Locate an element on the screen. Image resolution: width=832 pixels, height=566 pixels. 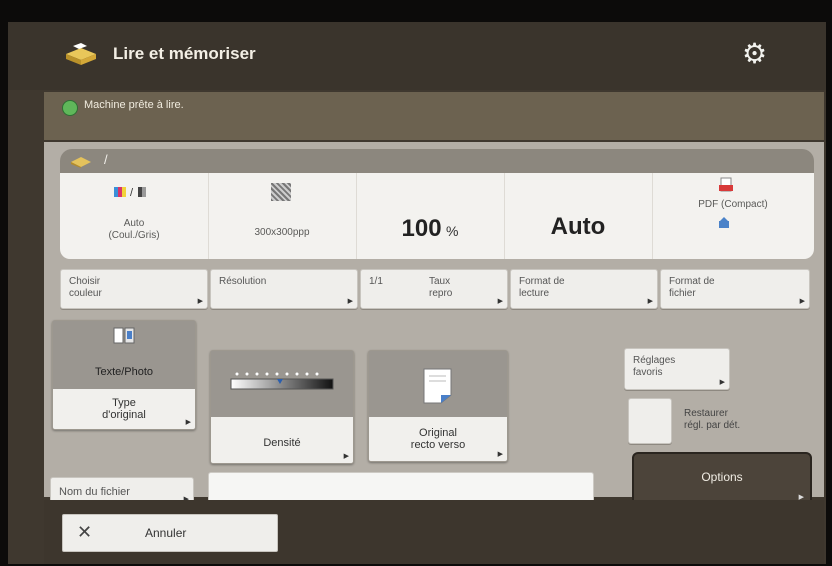
summary-scan-size: Auto is located at coordinates (578, 216).